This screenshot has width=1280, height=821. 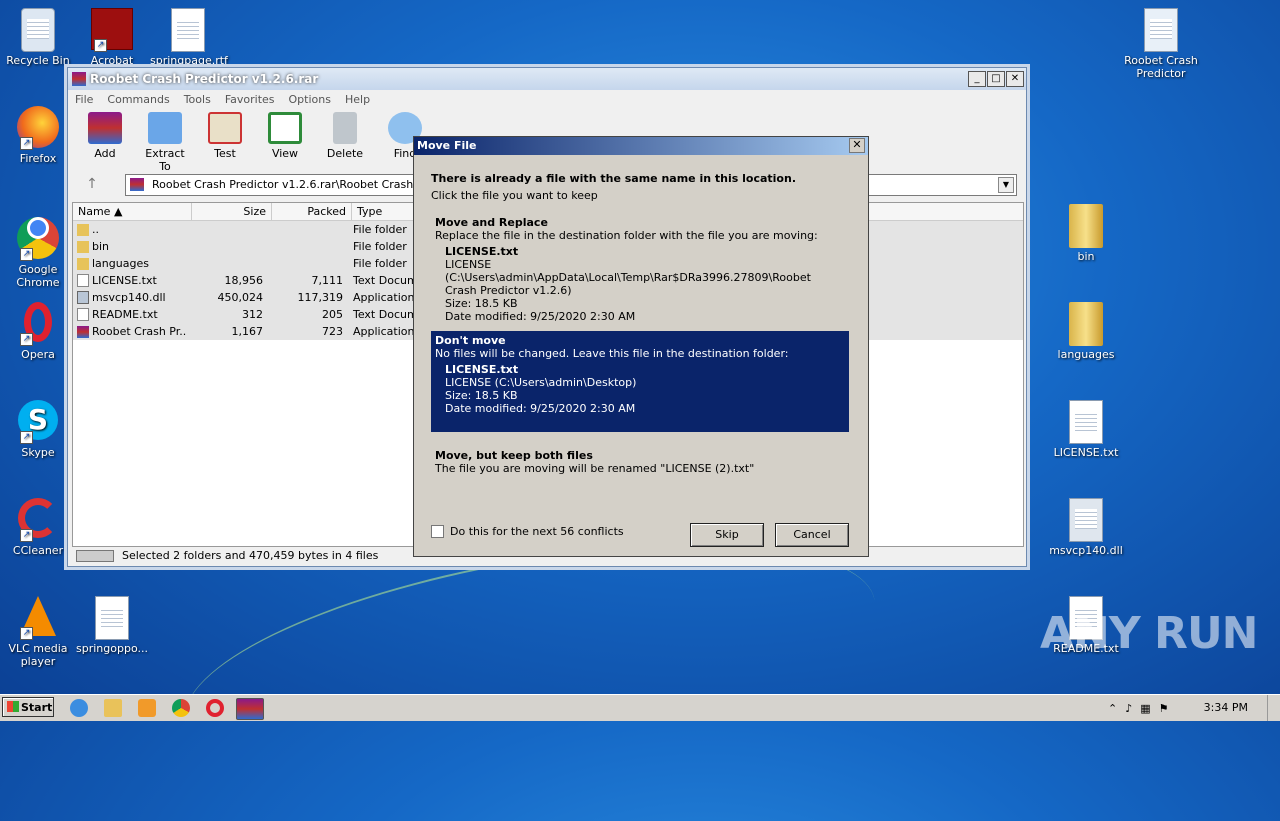 I want to click on add-button: Add, so click(x=105, y=138).